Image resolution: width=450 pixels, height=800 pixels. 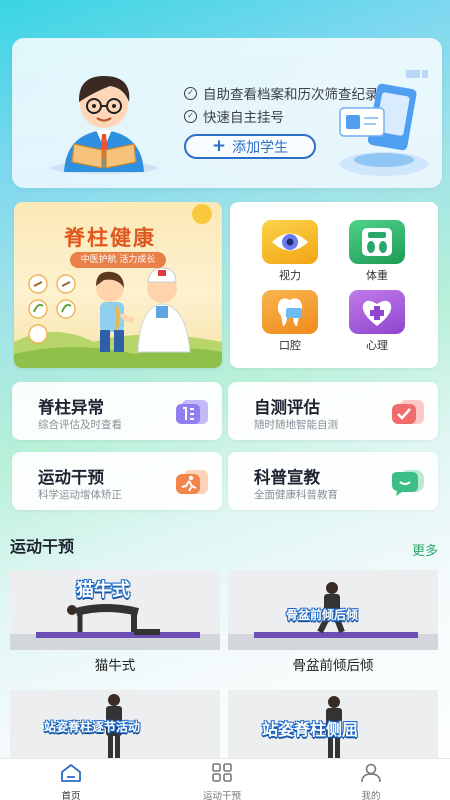 I want to click on nav-home: 首页, so click(x=71, y=781).